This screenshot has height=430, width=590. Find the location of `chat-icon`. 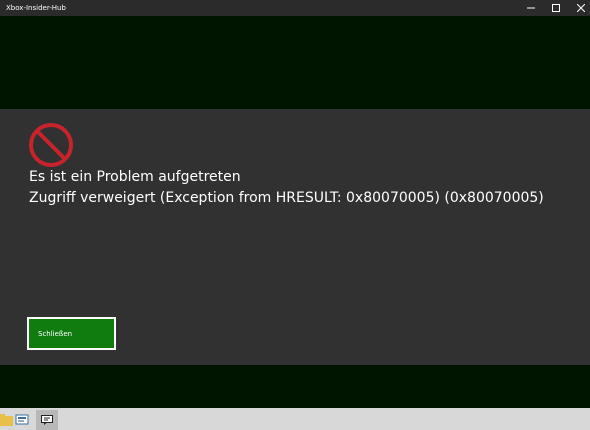

chat-icon is located at coordinates (47, 420).